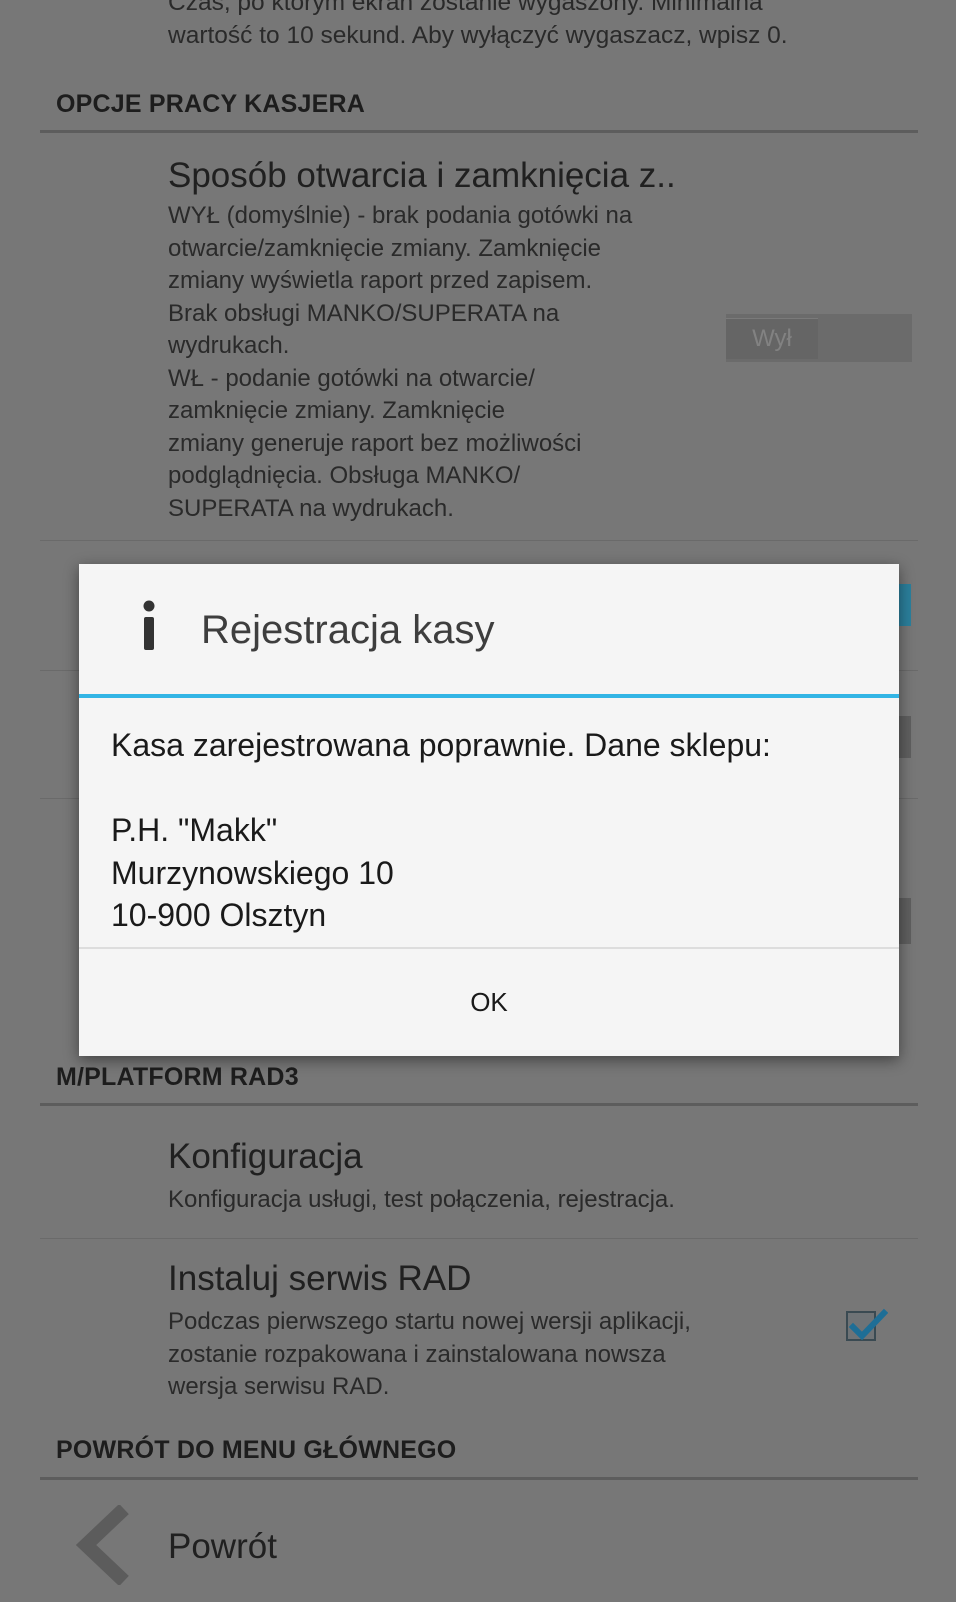  I want to click on section-header-back: POWRÓT DO MENU GŁÓWNEGO, so click(256, 1450).